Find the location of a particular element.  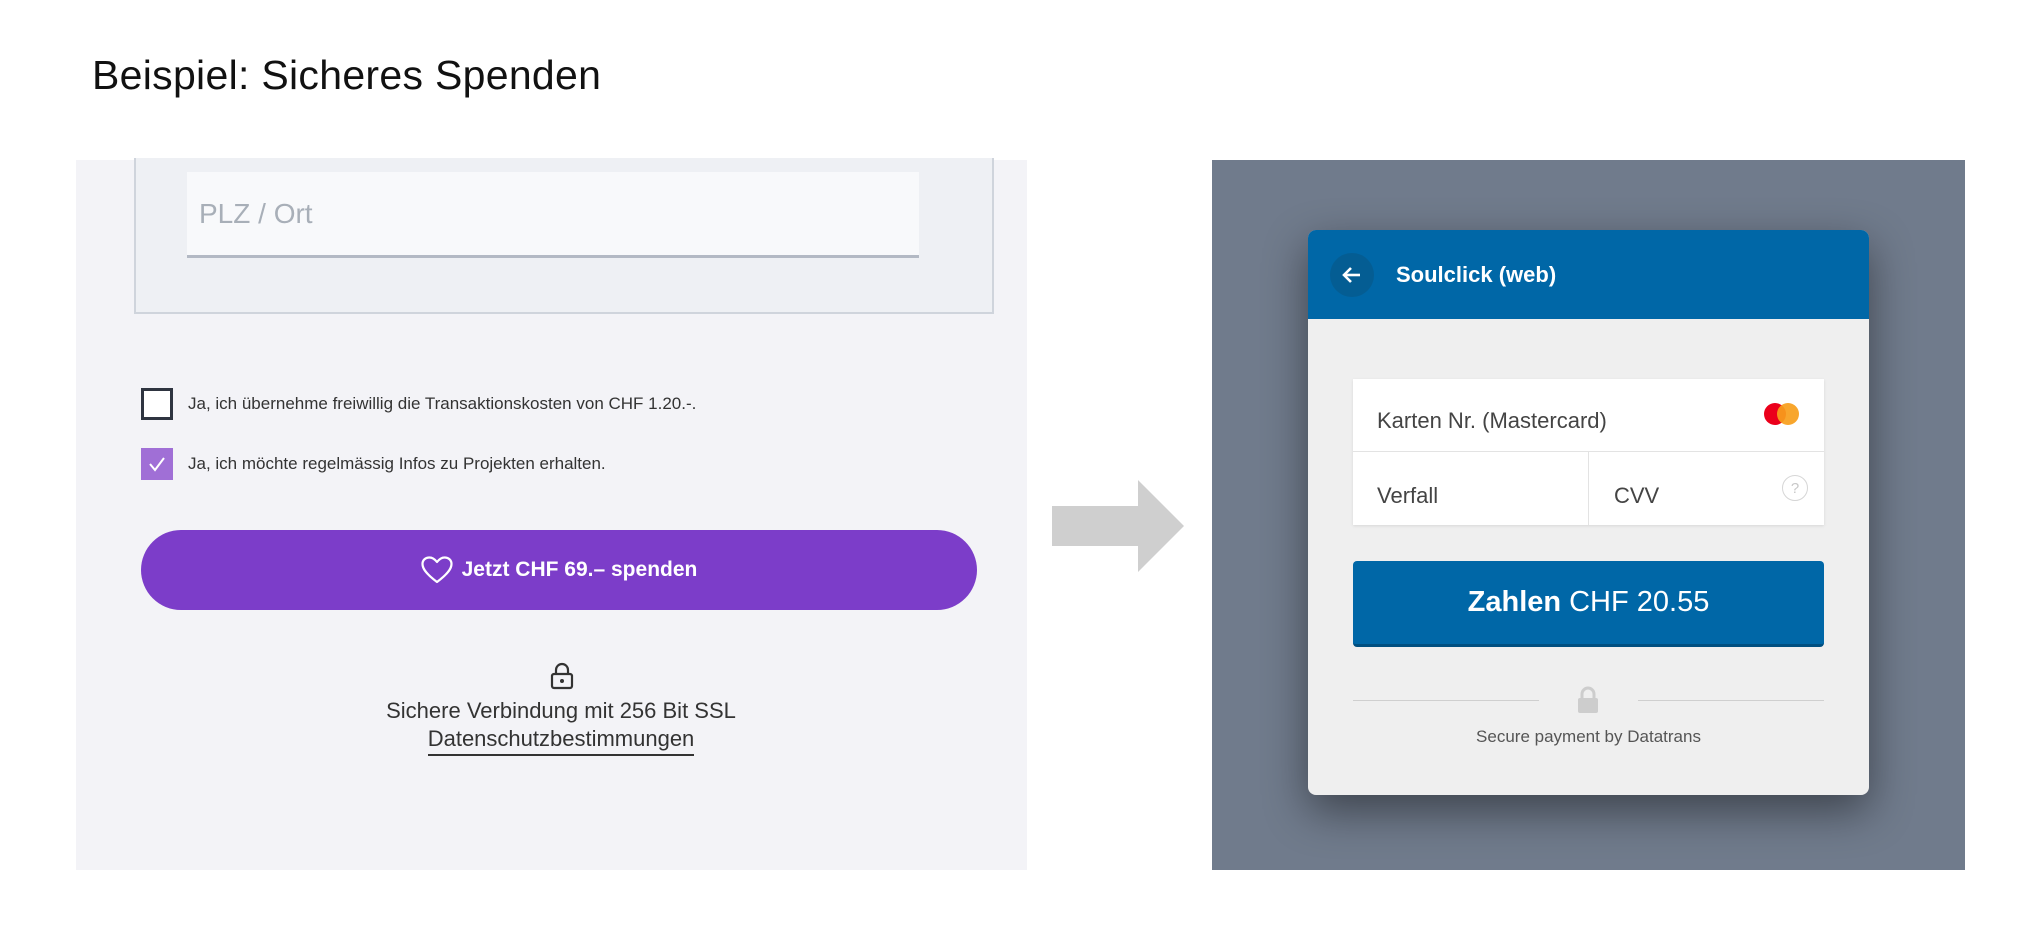

pay-button: Zahlen CHF 20.55 is located at coordinates (1588, 604).